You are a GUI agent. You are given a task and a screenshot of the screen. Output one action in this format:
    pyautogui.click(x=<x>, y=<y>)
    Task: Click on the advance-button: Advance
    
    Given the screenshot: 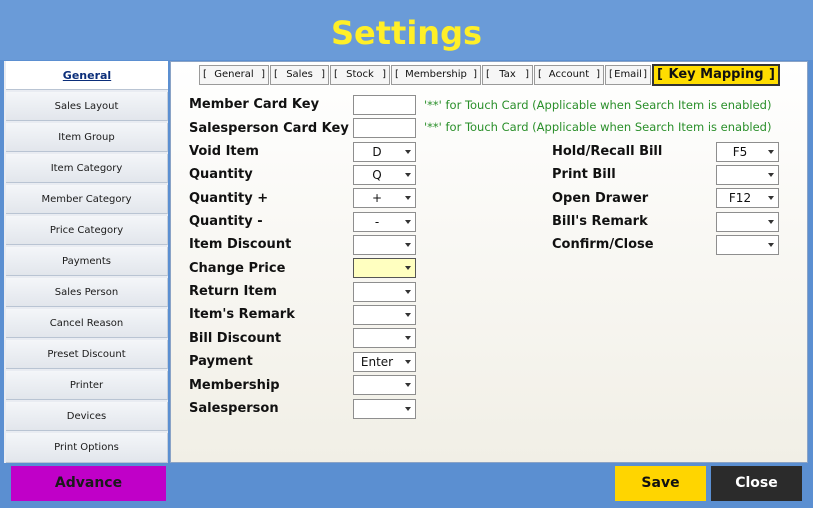 What is the action you would take?
    pyautogui.click(x=88, y=483)
    